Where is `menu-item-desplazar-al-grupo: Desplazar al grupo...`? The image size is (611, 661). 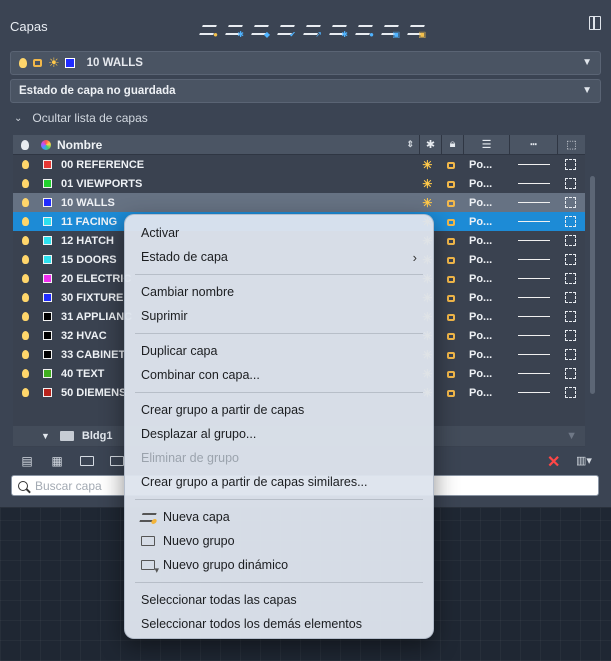
menu-item-desplazar-al-grupo: Desplazar al grupo... is located at coordinates (279, 434).